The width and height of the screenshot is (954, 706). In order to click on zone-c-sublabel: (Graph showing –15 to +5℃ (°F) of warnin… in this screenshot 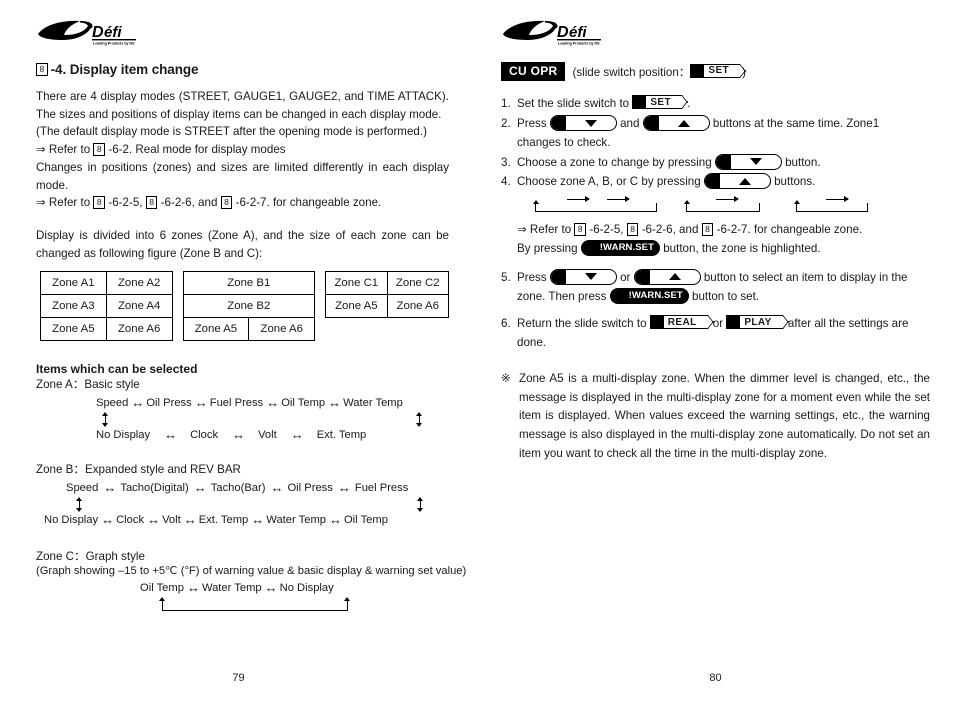, I will do `click(251, 571)`.